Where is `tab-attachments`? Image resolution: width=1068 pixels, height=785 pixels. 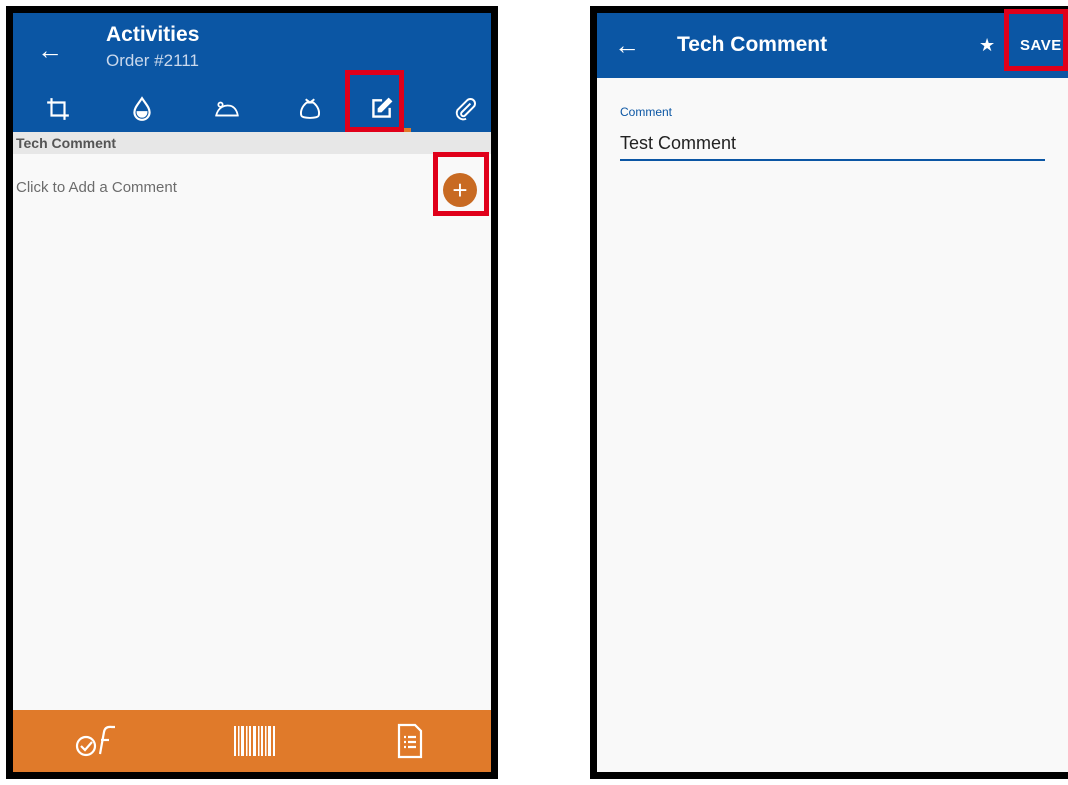
tab-attachments is located at coordinates (463, 108).